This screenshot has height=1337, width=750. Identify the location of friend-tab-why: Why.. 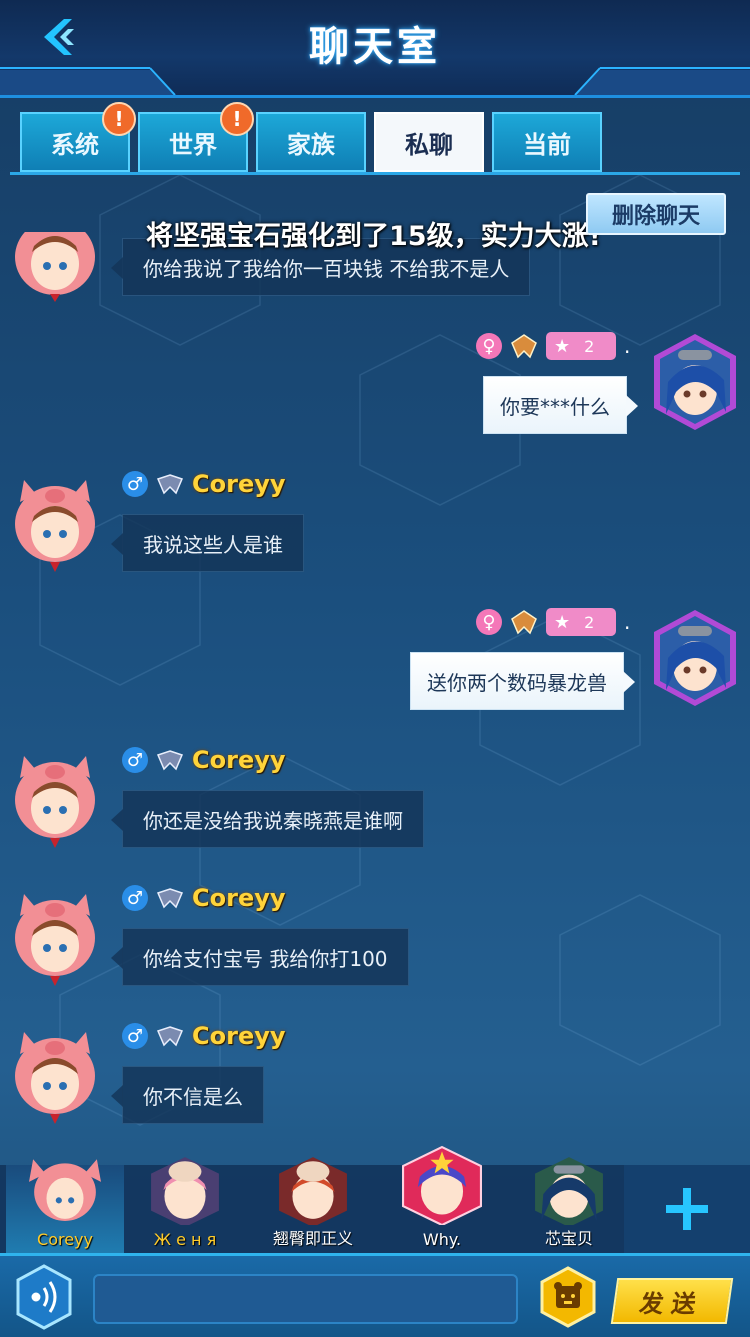
(442, 1199).